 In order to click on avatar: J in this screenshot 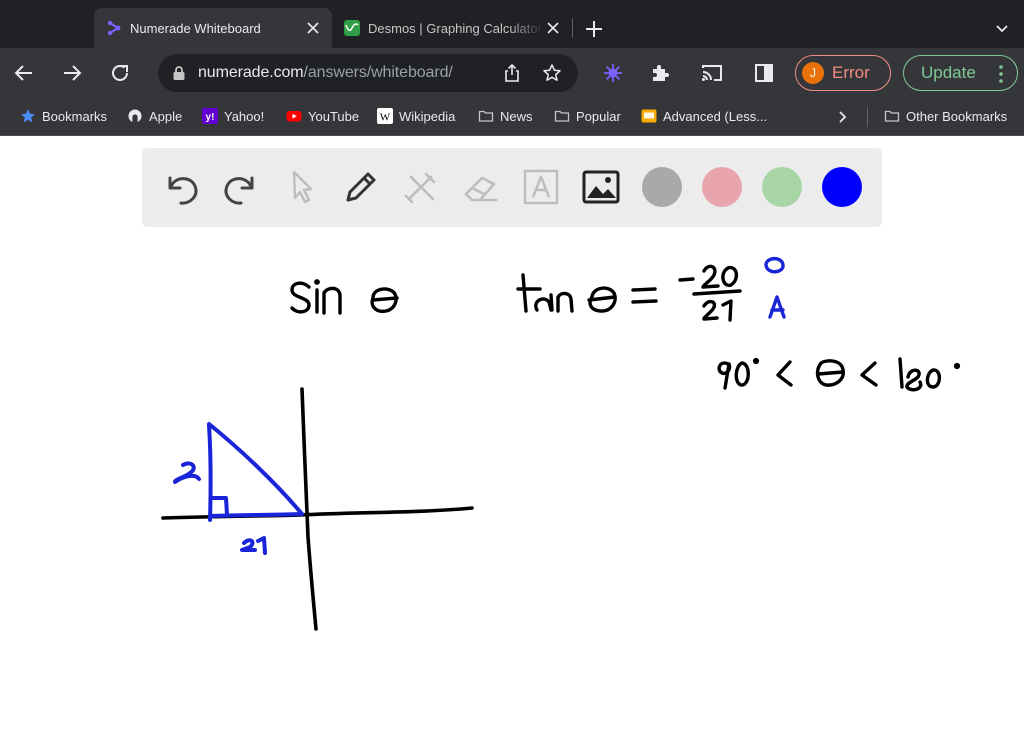, I will do `click(813, 73)`.